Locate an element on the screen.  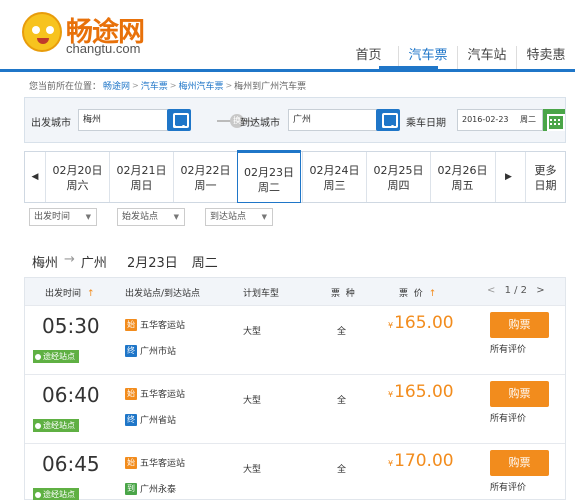
breadcrumb-prefix: 您当前所在位置： is located at coordinates (65, 87).